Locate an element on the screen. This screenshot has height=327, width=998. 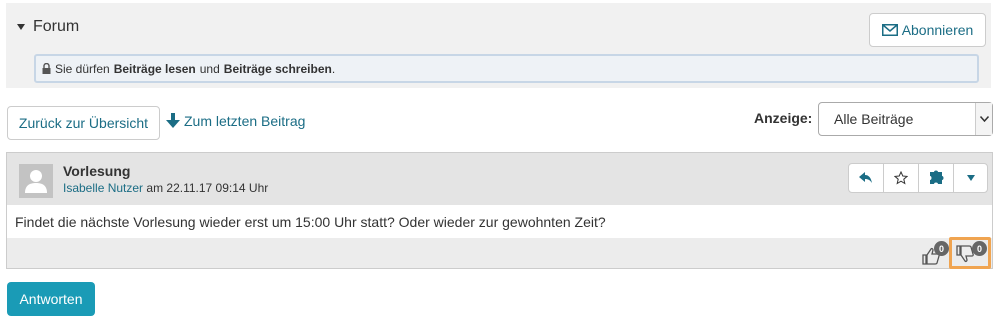
split-action-button is located at coordinates (936, 178).